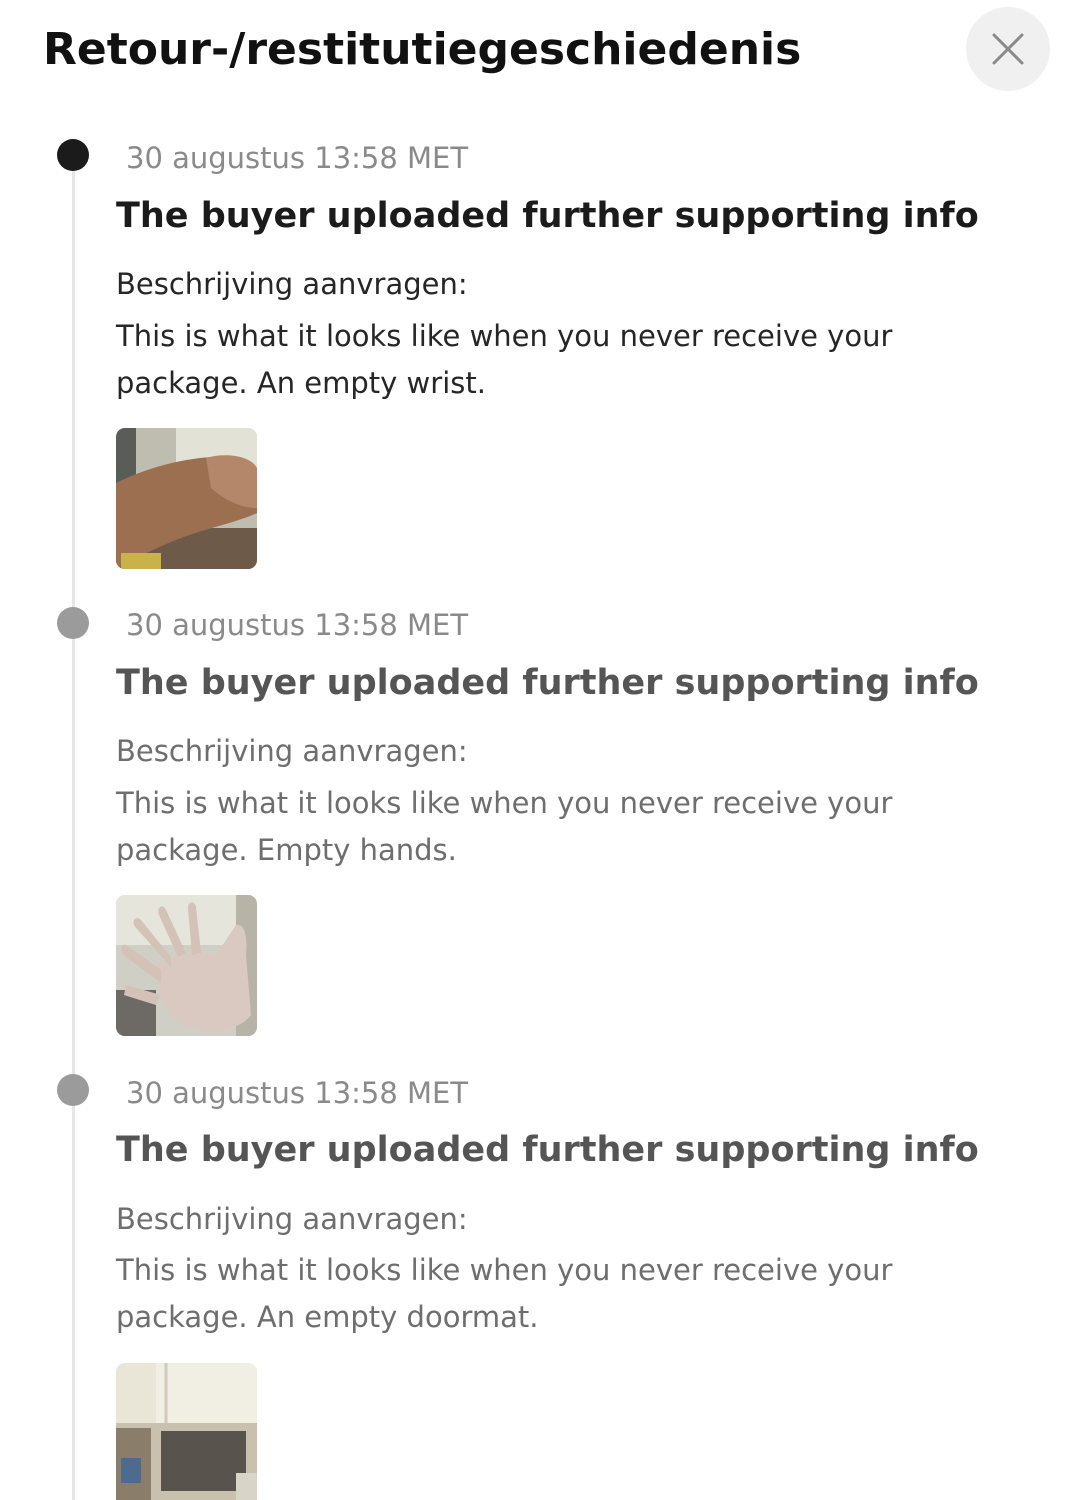 The height and width of the screenshot is (1500, 1079). What do you see at coordinates (186, 1431) in the screenshot?
I see `doormat-photo-thumbnail` at bounding box center [186, 1431].